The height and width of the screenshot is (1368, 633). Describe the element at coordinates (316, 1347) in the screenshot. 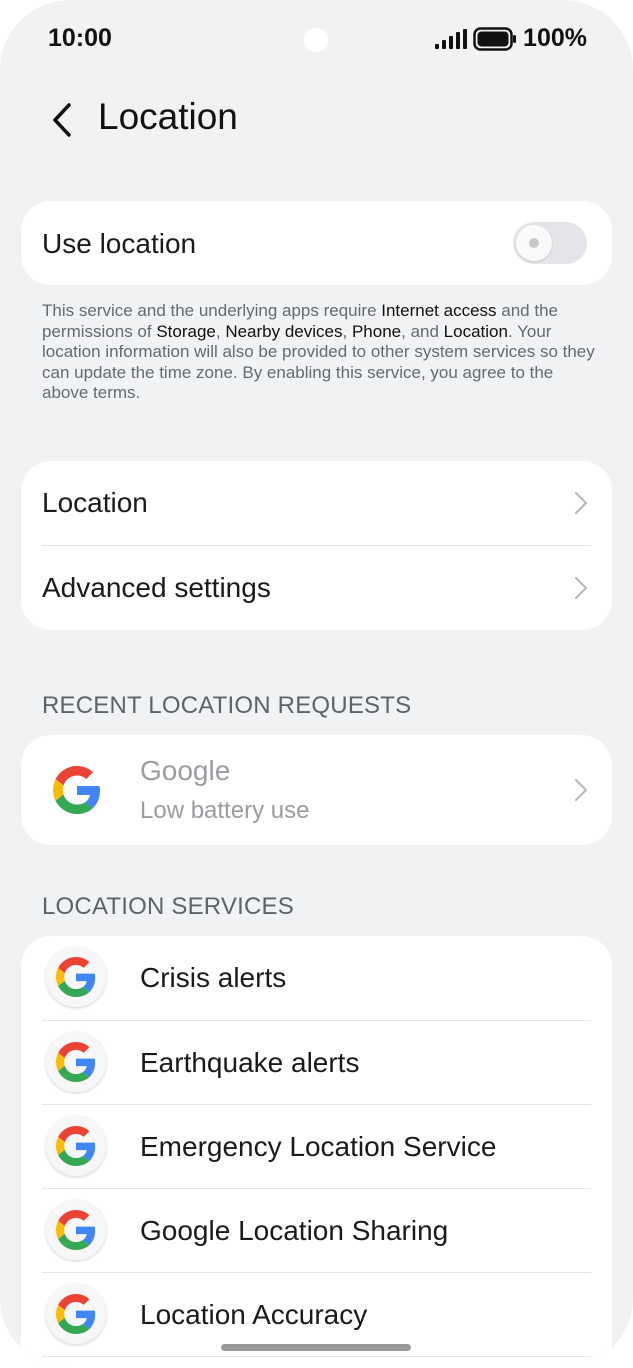

I see `home-indicator` at that location.